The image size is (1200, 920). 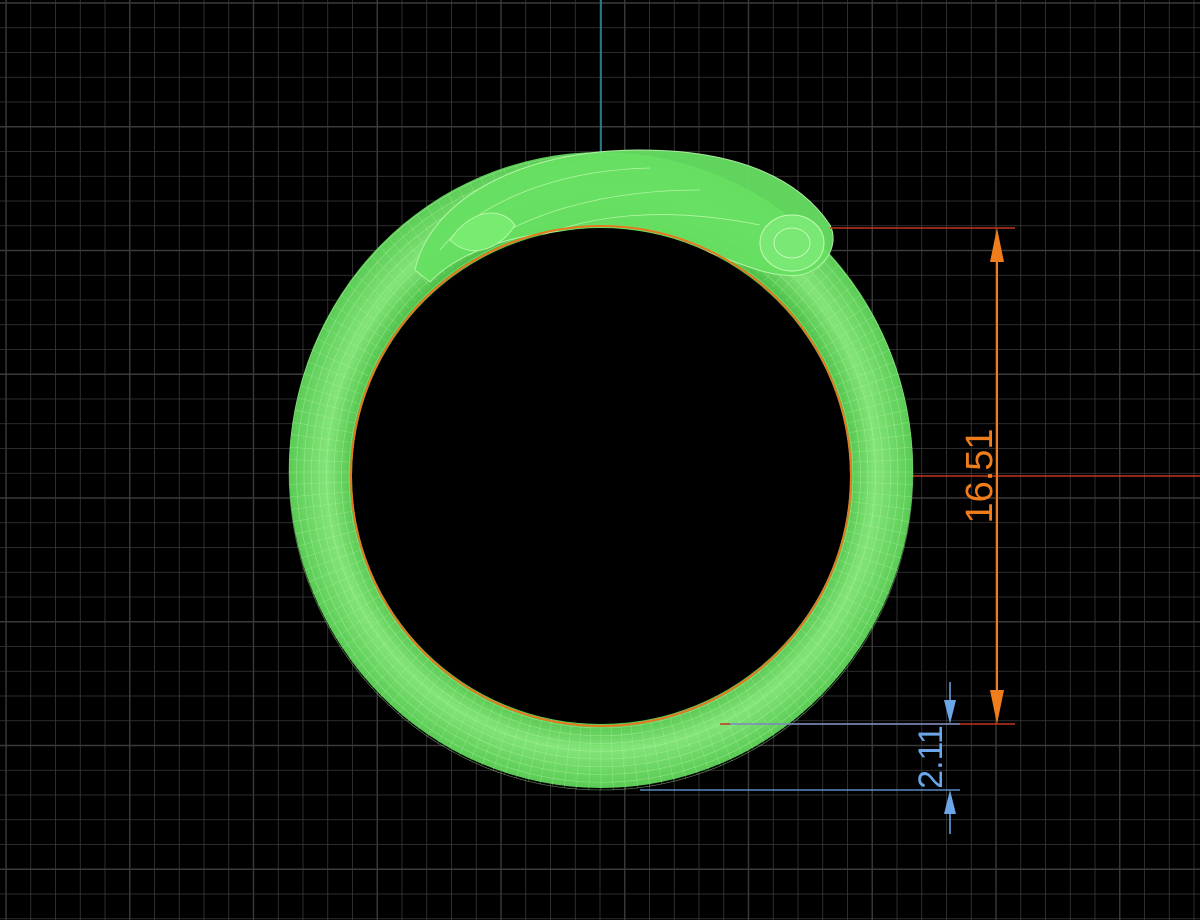 I want to click on inner-diameter-label: 16.51, so click(x=980, y=475).